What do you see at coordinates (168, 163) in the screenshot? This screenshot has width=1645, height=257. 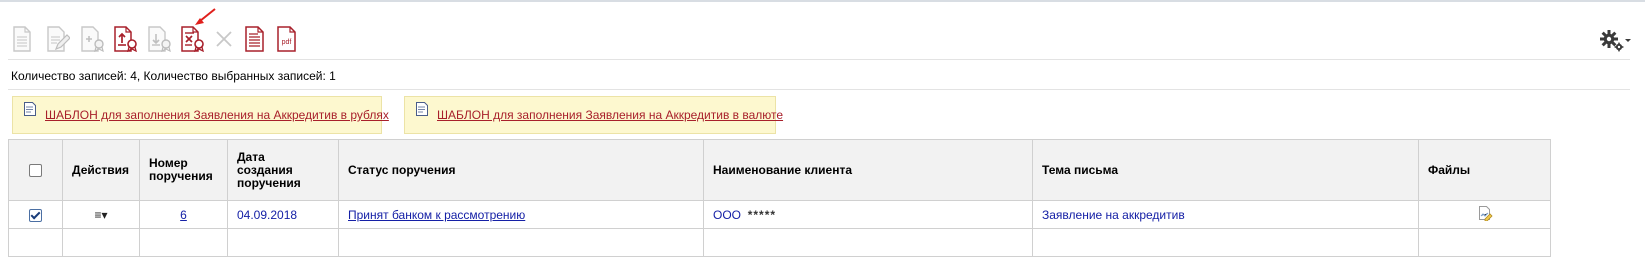 I see `column-header-number-line1: Номер` at bounding box center [168, 163].